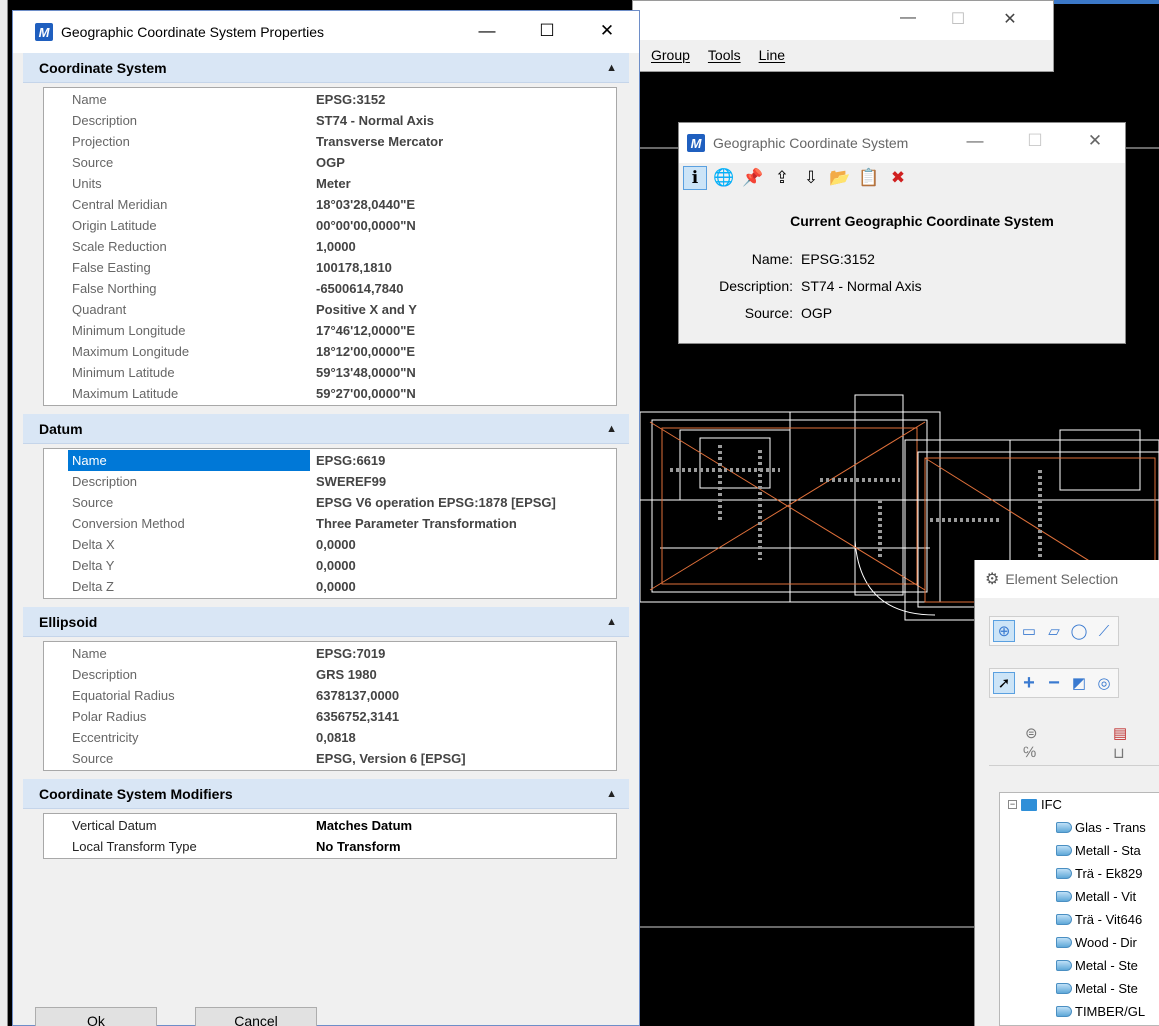 The height and width of the screenshot is (1026, 1159). I want to click on tree-item: Wood - Dir, so click(1079, 942).